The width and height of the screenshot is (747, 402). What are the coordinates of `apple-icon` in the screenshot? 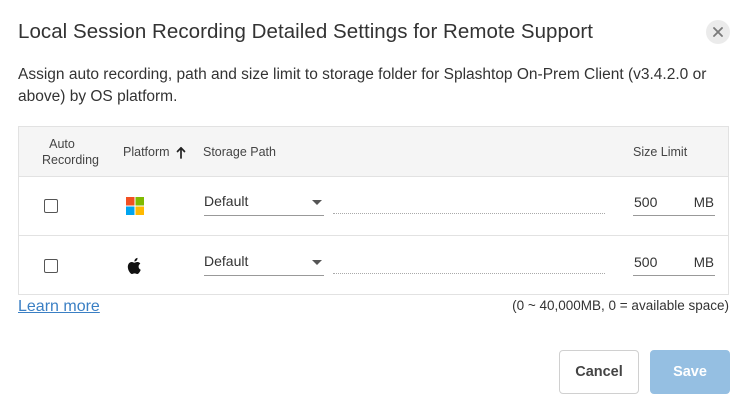 It's located at (134, 265).